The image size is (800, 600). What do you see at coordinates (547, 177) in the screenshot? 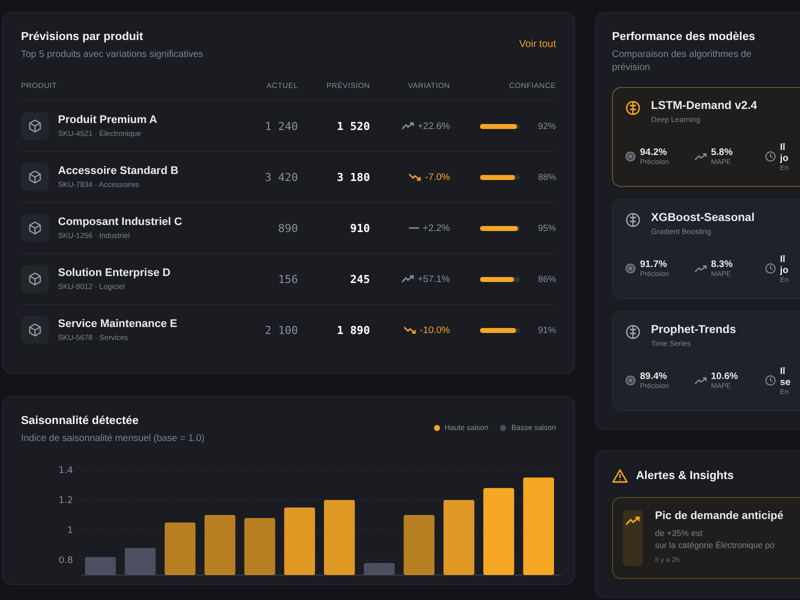
I see `confidence-value: 88%` at bounding box center [547, 177].